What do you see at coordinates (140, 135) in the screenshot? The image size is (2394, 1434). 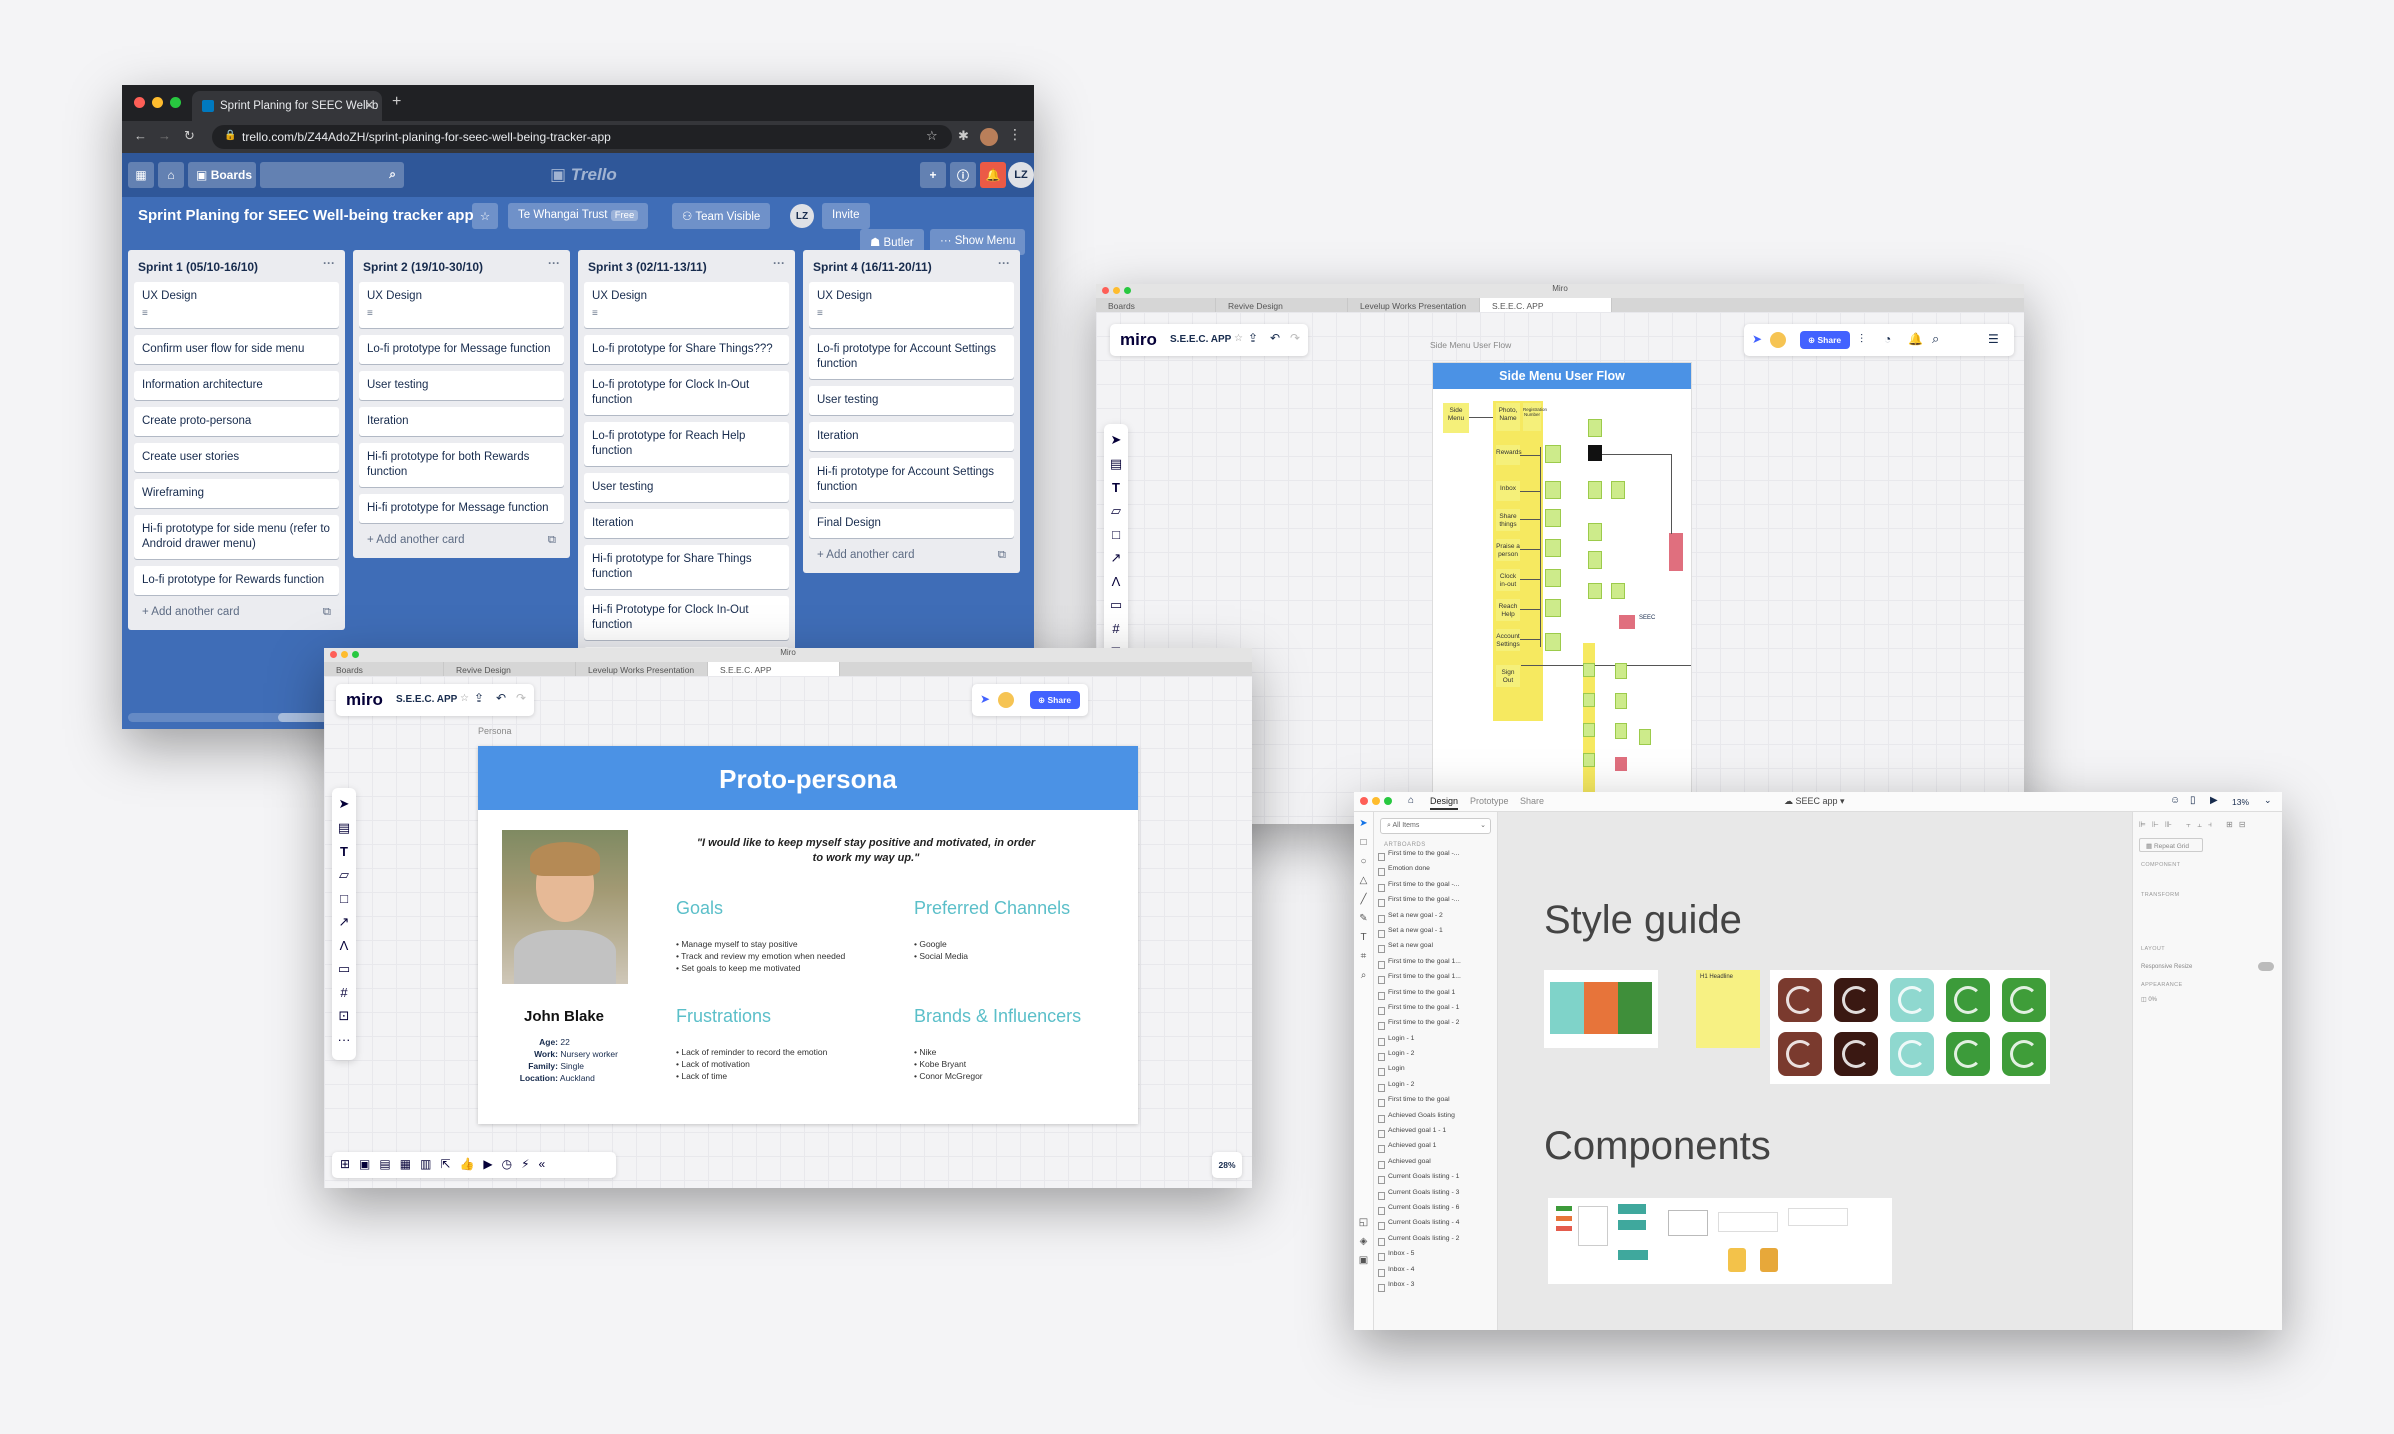 I see `back-icon: ←` at bounding box center [140, 135].